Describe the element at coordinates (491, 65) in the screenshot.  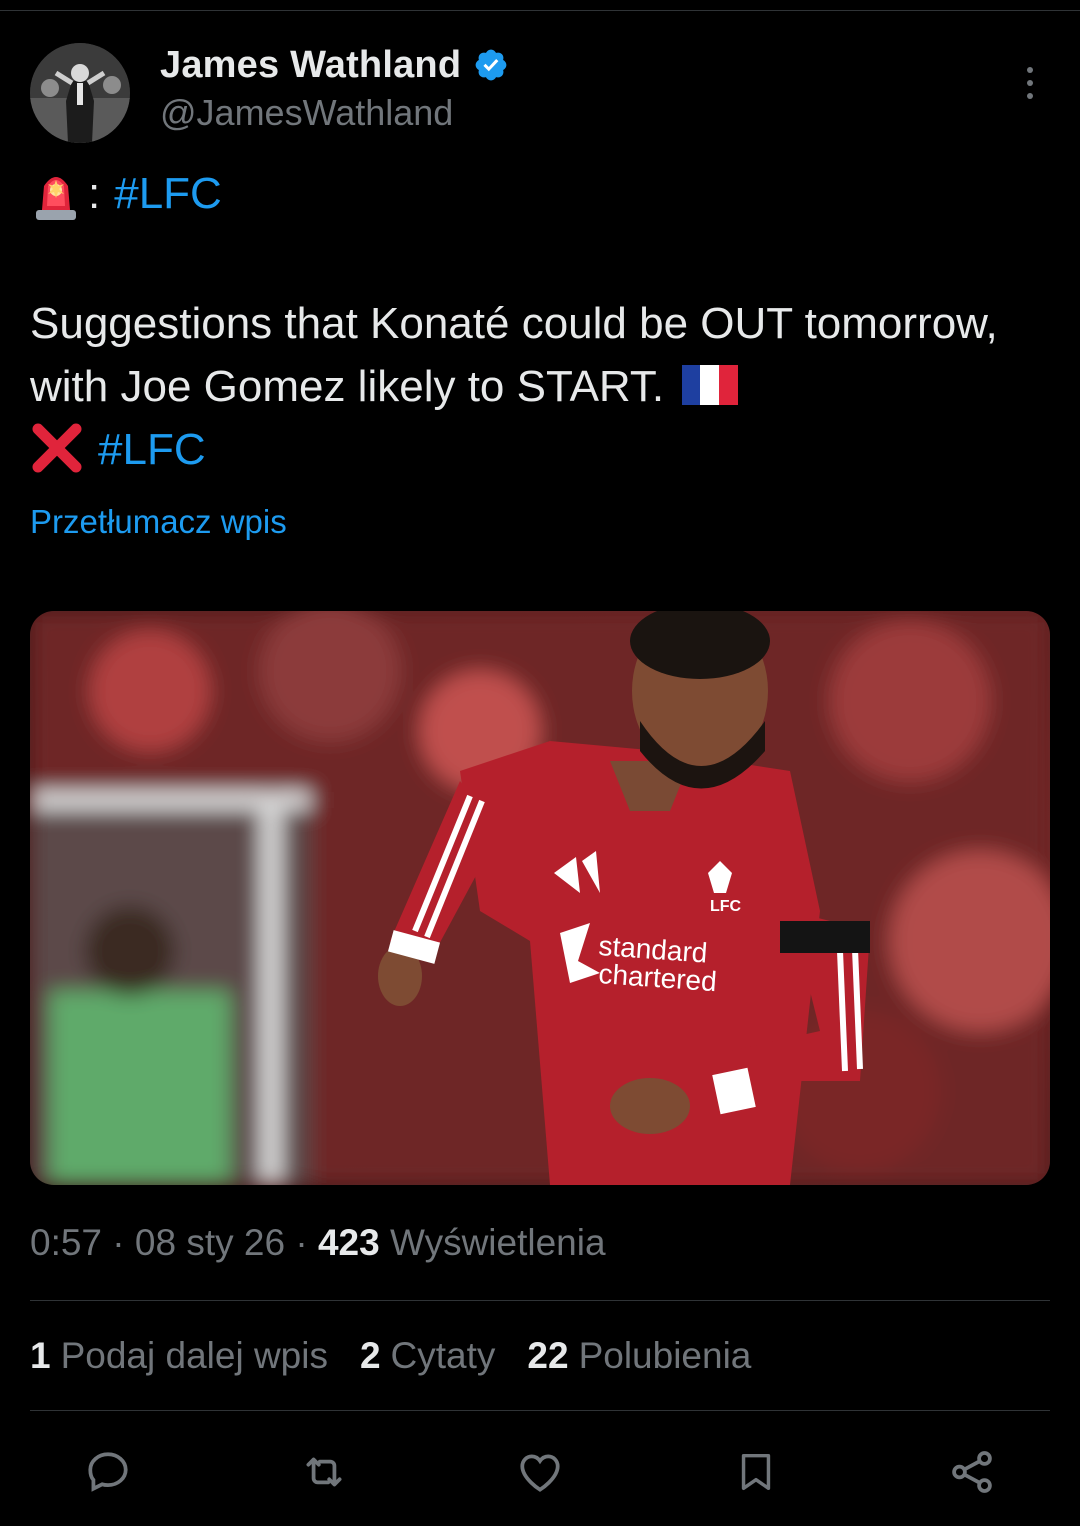
I see `verified-badge-icon` at that location.